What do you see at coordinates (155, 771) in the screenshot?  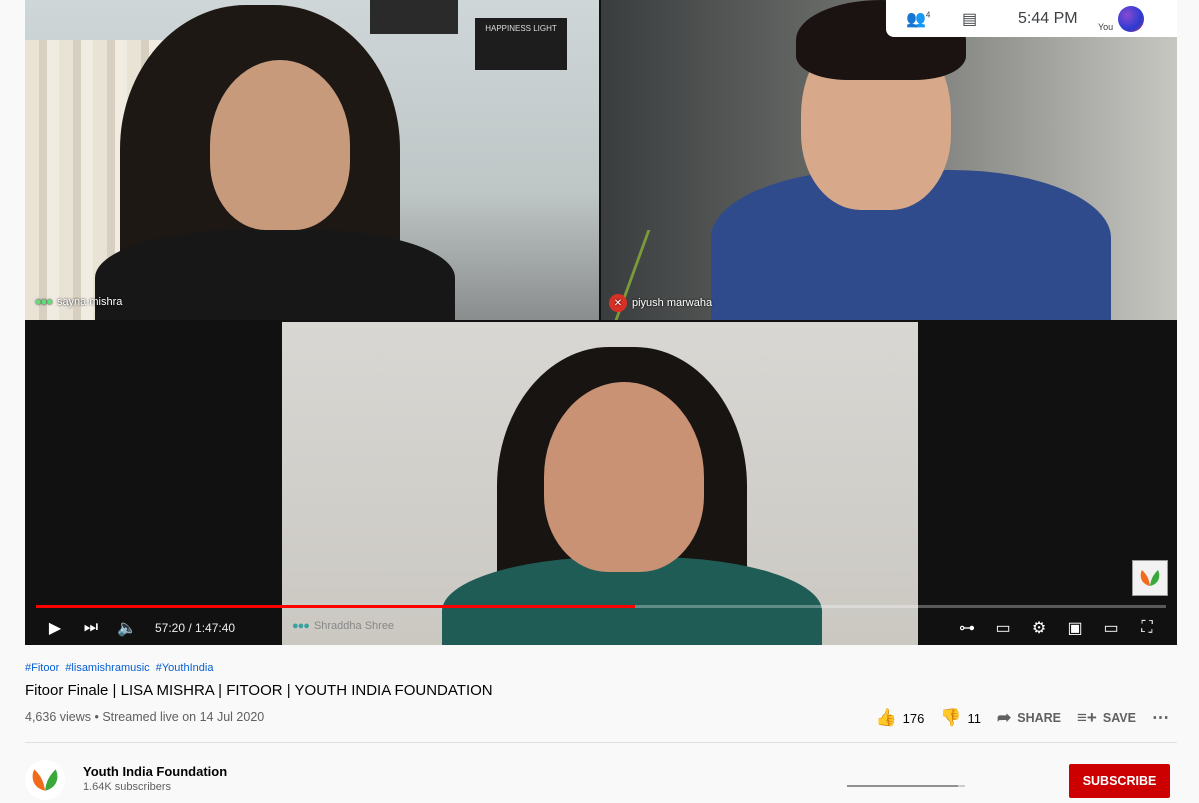 I see `channel-name: Youth India Foundation` at bounding box center [155, 771].